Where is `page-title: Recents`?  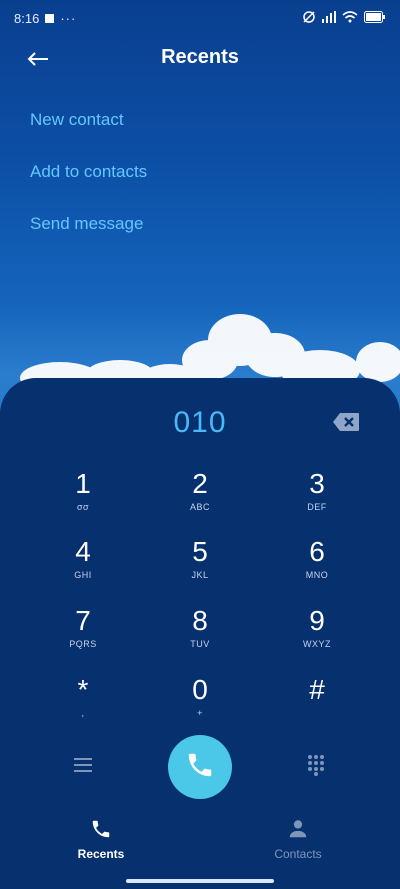 page-title: Recents is located at coordinates (200, 57).